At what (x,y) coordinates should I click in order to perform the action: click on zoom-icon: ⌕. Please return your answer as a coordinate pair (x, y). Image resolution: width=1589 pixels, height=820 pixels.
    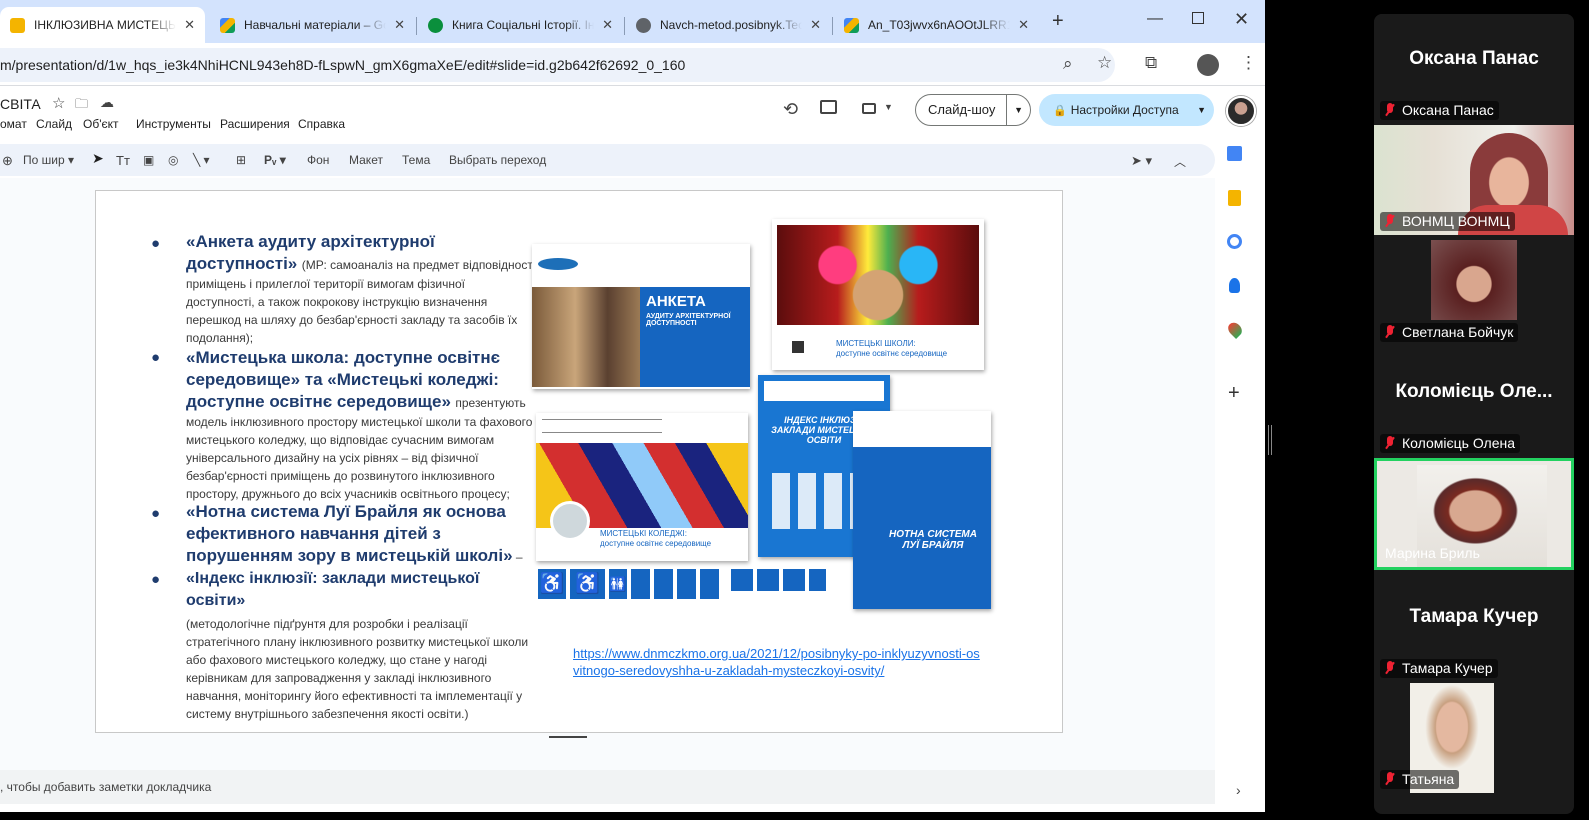
    Looking at the image, I should click on (1068, 64).